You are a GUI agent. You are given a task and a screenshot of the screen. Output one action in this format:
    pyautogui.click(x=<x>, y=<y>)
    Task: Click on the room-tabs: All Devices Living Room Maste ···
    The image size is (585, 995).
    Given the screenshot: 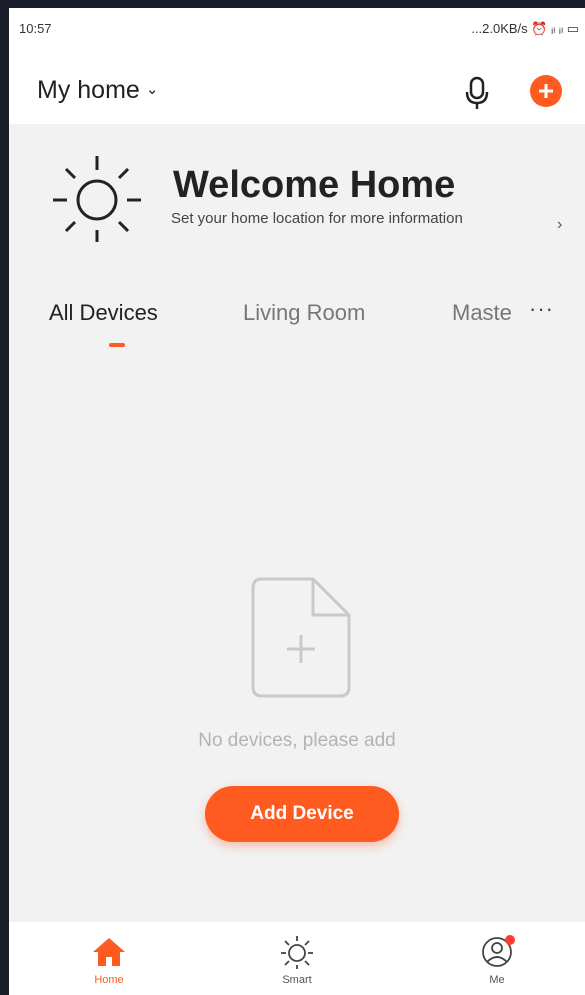 What is the action you would take?
    pyautogui.click(x=297, y=319)
    